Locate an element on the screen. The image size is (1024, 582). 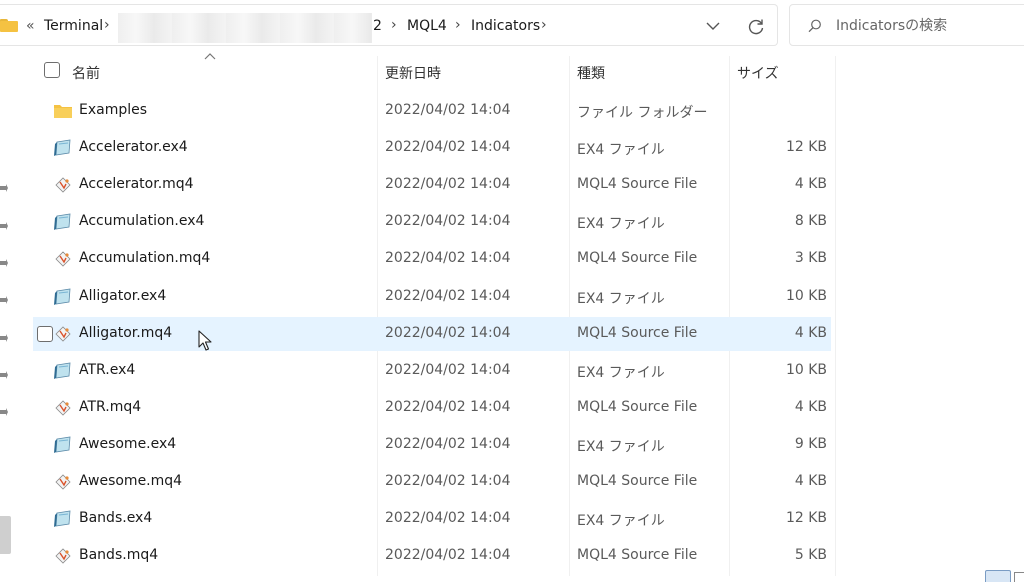
file-name: Awesome.ex4 is located at coordinates (128, 443).